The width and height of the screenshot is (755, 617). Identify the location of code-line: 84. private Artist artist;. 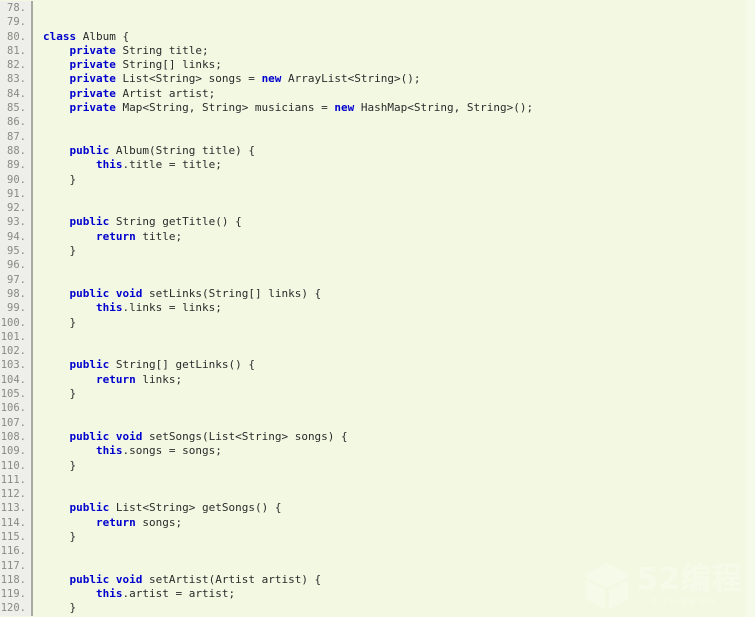
(377, 94).